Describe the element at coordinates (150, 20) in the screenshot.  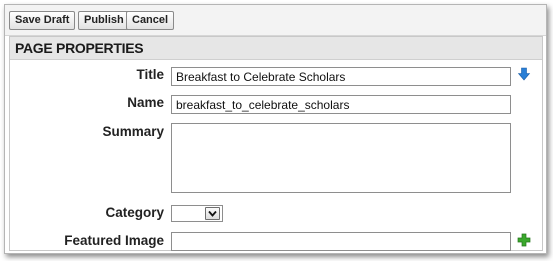
I see `cancel-button: Cancel` at that location.